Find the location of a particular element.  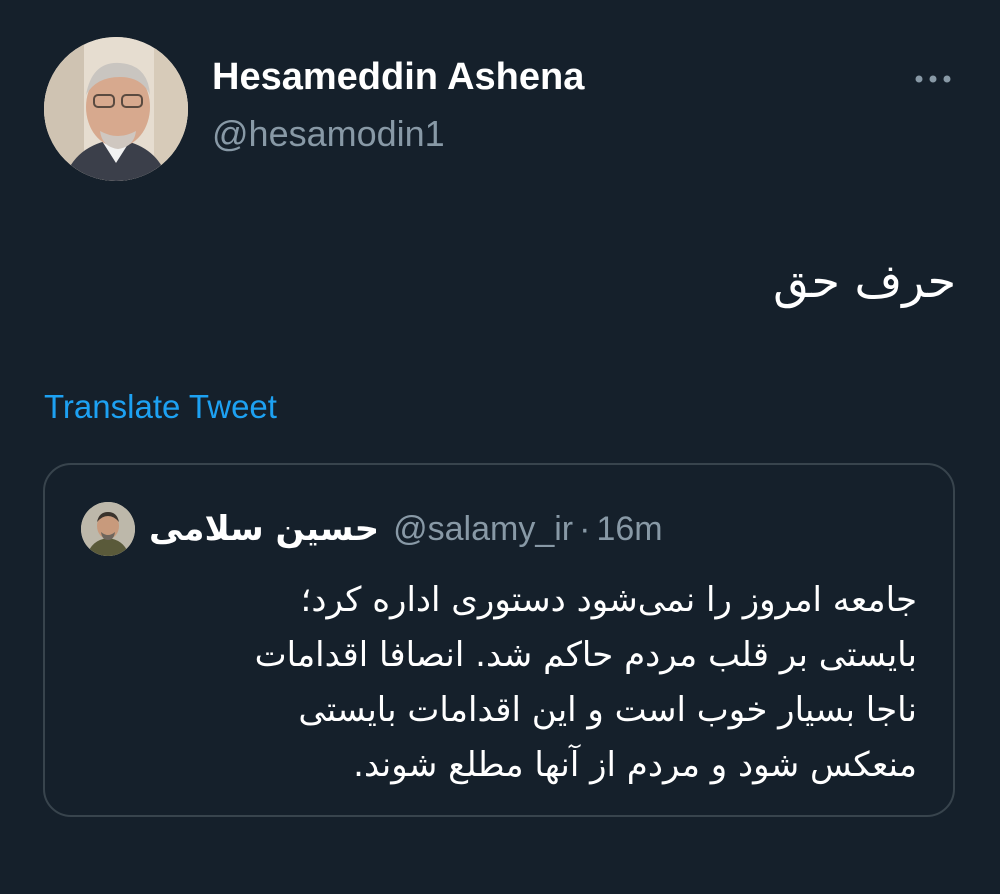

quoted-author-name: حسین سلامی is located at coordinates (264, 529).